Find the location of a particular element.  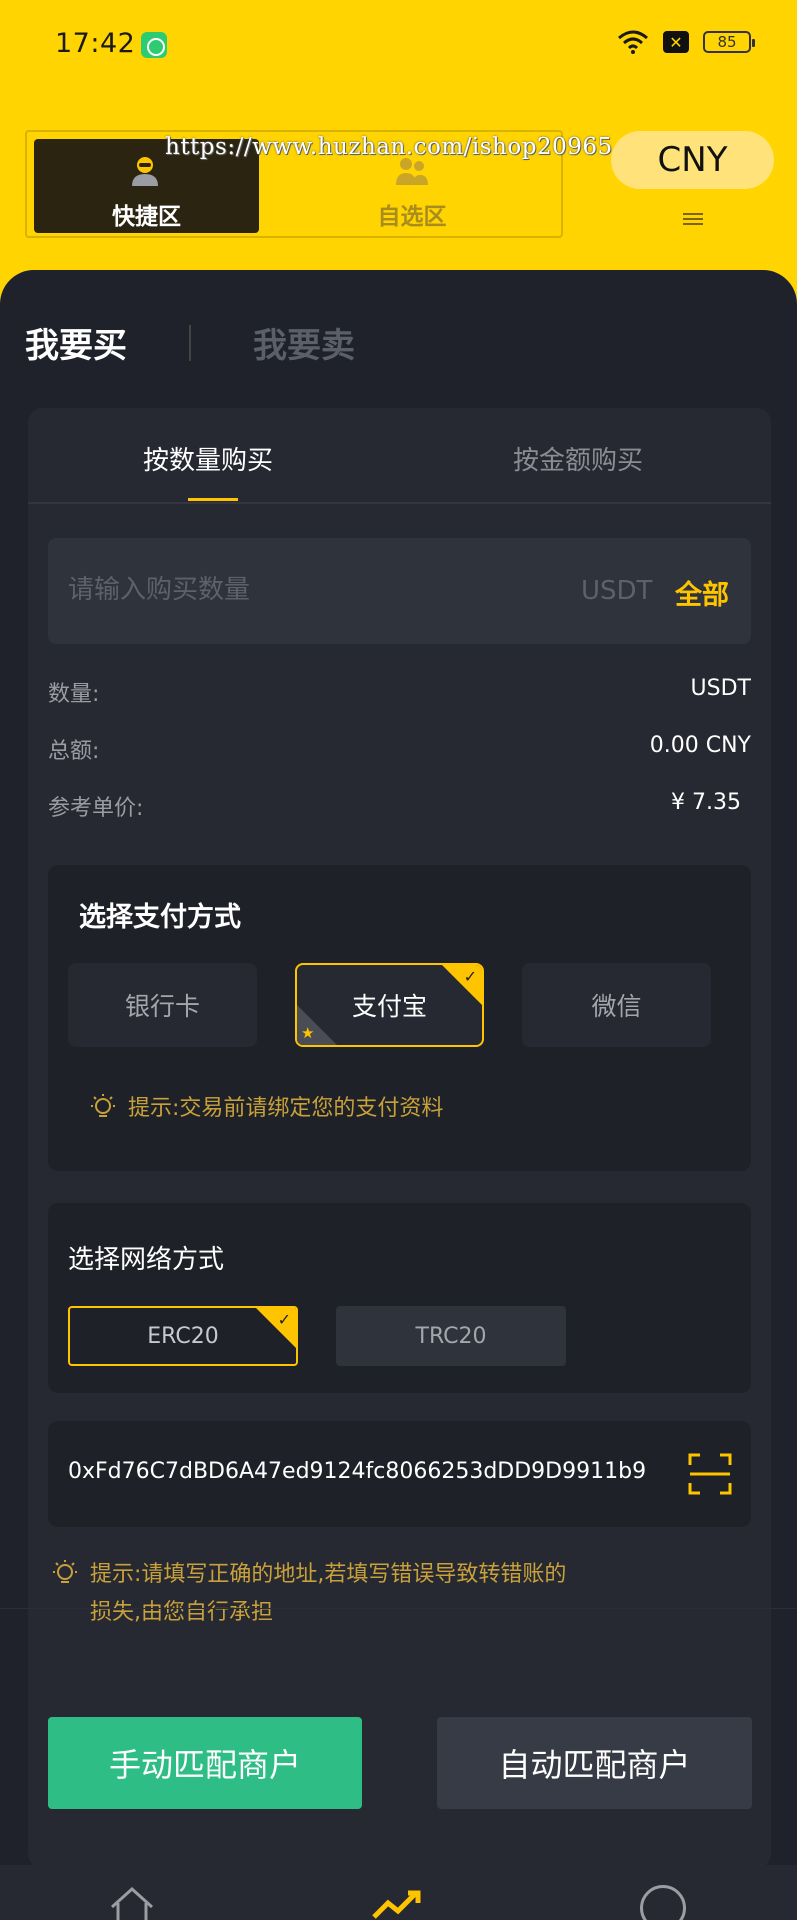

close-box-icon: ✕ is located at coordinates (676, 42).